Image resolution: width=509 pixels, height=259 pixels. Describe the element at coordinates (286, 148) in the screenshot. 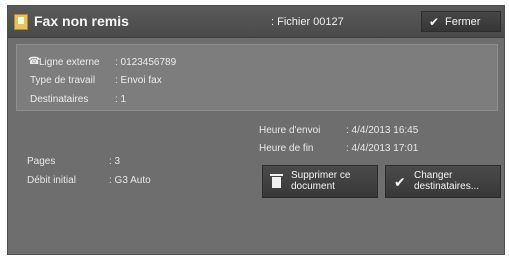

I see `fin-label: Heure de fin` at that location.